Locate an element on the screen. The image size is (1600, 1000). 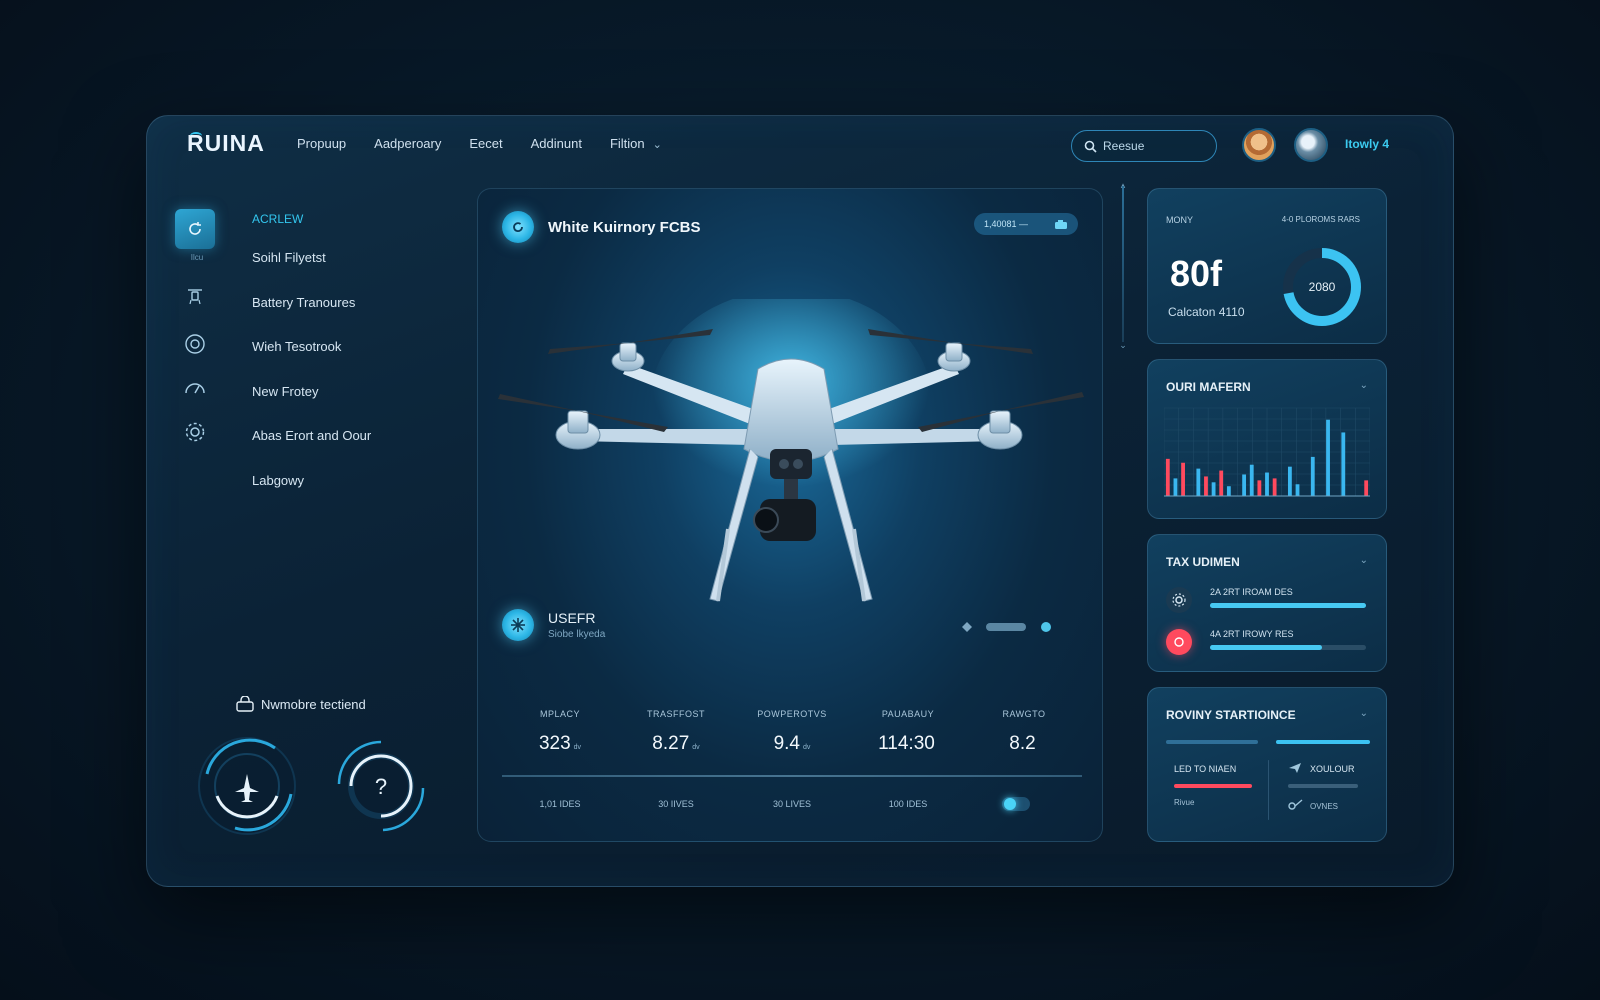
sidebar-icon-refresh is located at coordinates (195, 229).